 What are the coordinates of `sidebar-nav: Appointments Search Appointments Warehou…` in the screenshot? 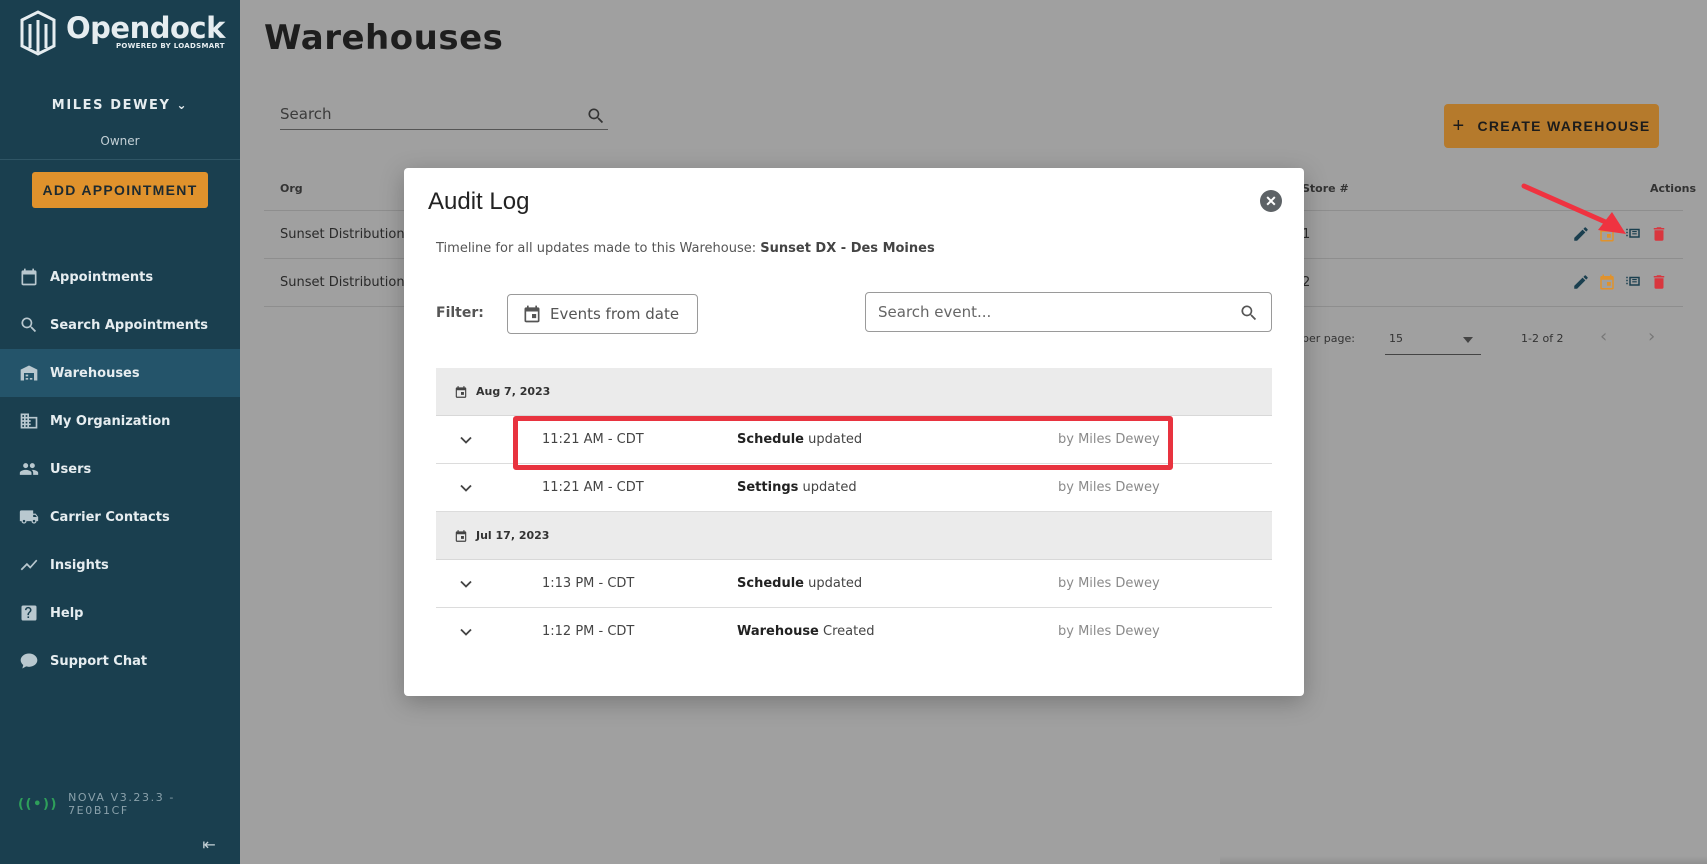 It's located at (120, 469).